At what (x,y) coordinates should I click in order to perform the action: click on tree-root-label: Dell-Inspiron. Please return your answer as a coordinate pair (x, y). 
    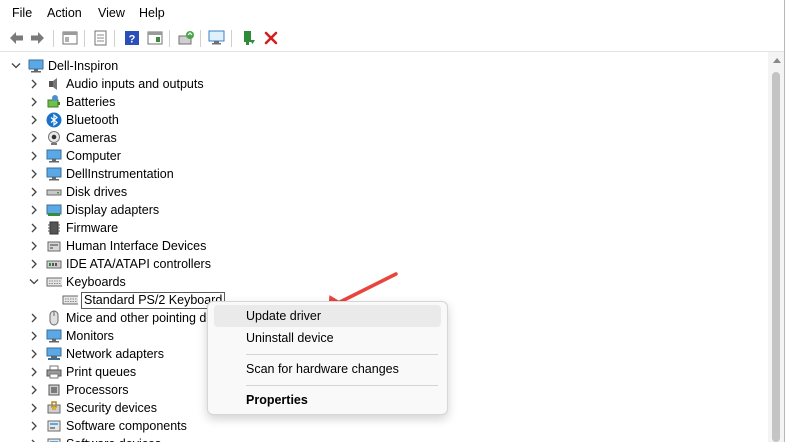
    Looking at the image, I should click on (83, 66).